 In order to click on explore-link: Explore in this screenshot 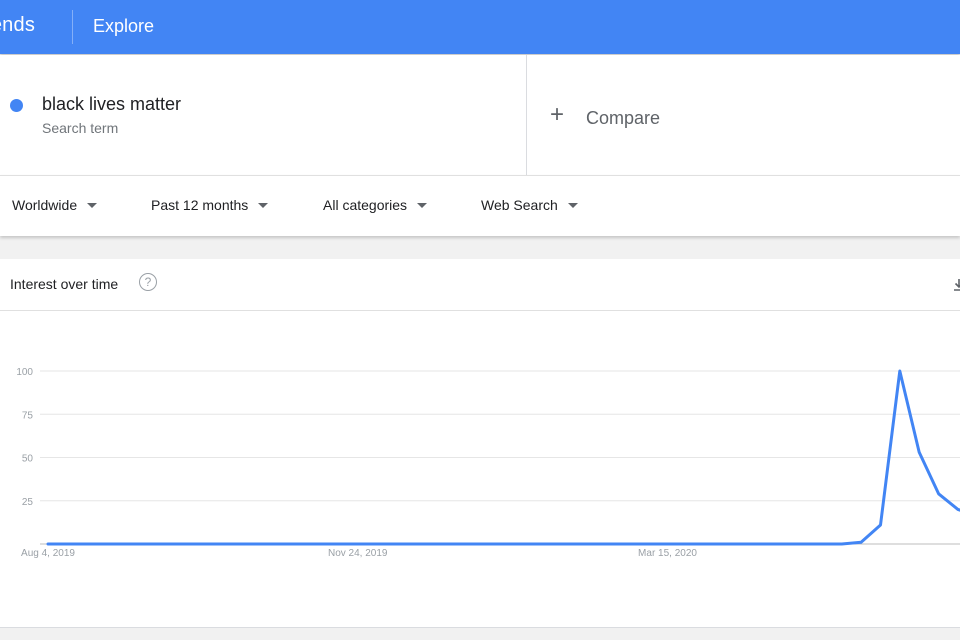, I will do `click(123, 26)`.